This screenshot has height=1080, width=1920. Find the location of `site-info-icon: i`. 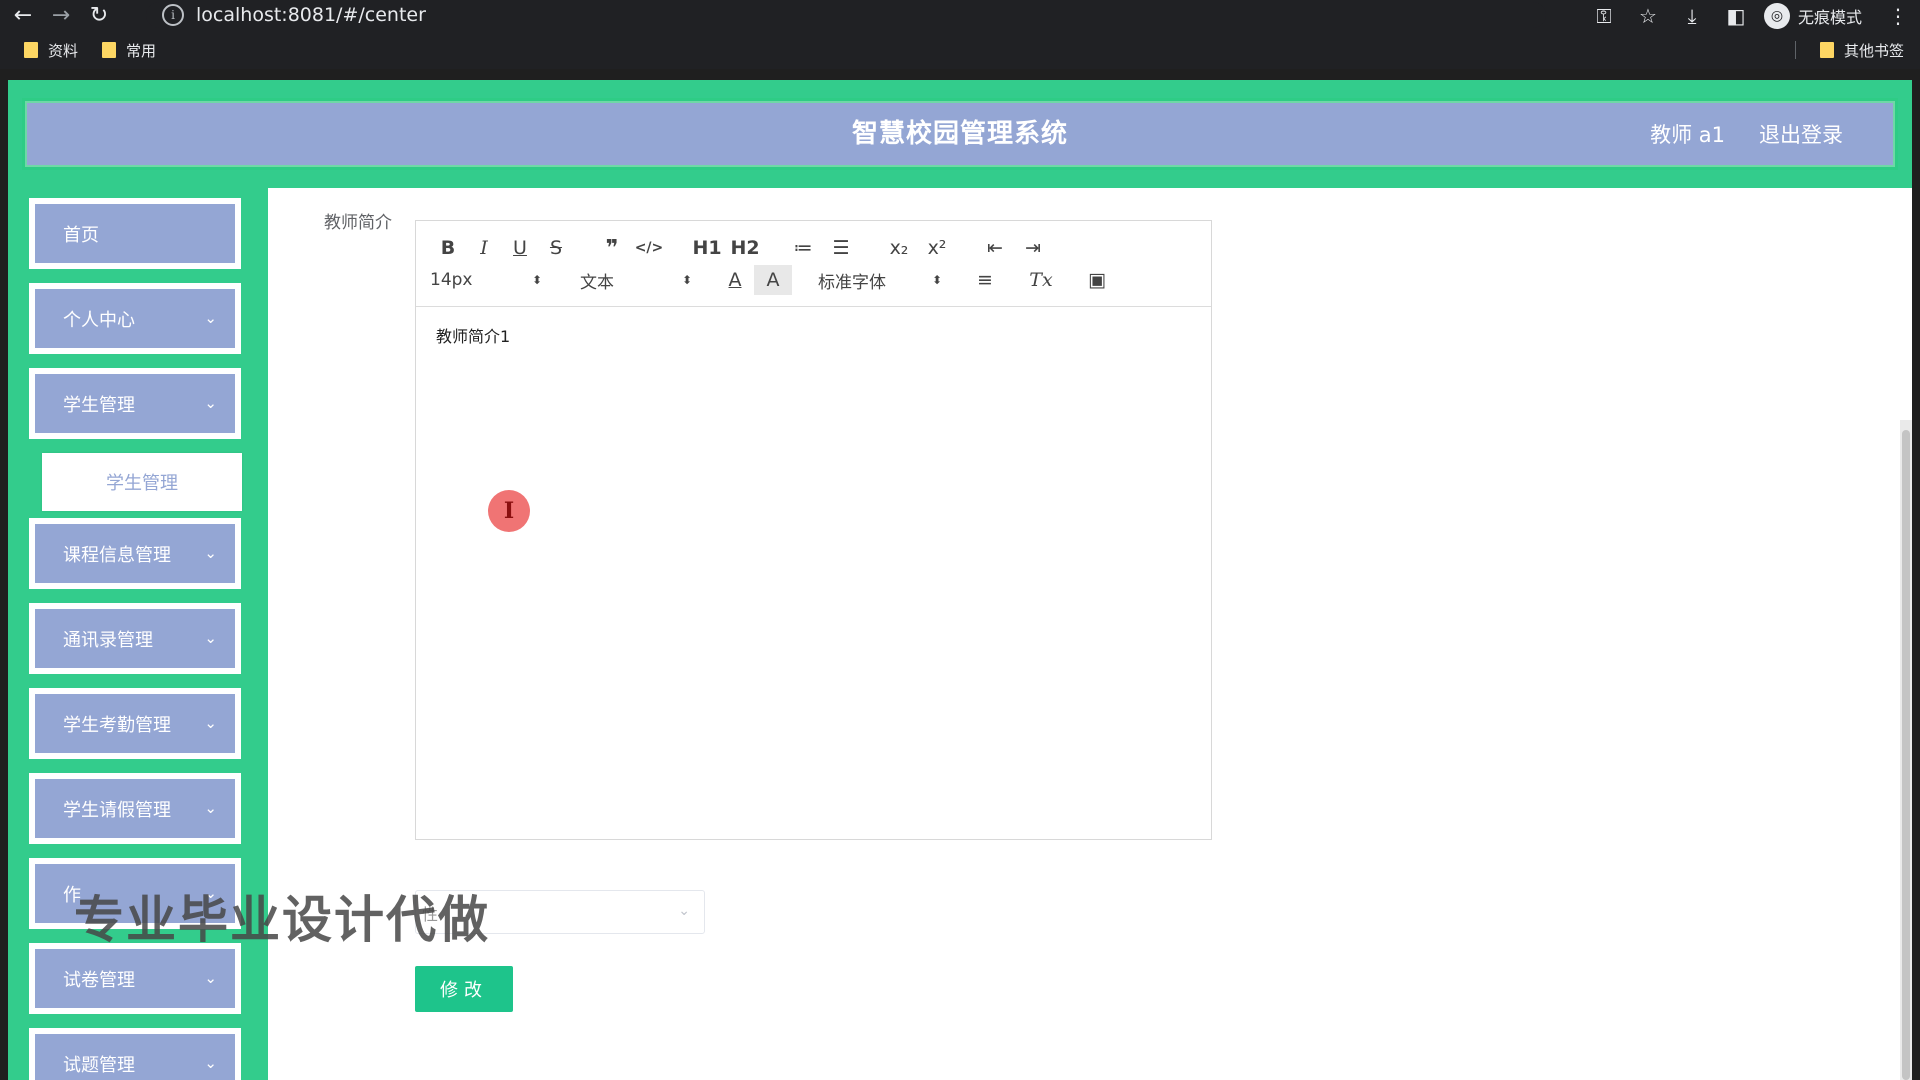

site-info-icon: i is located at coordinates (173, 15).